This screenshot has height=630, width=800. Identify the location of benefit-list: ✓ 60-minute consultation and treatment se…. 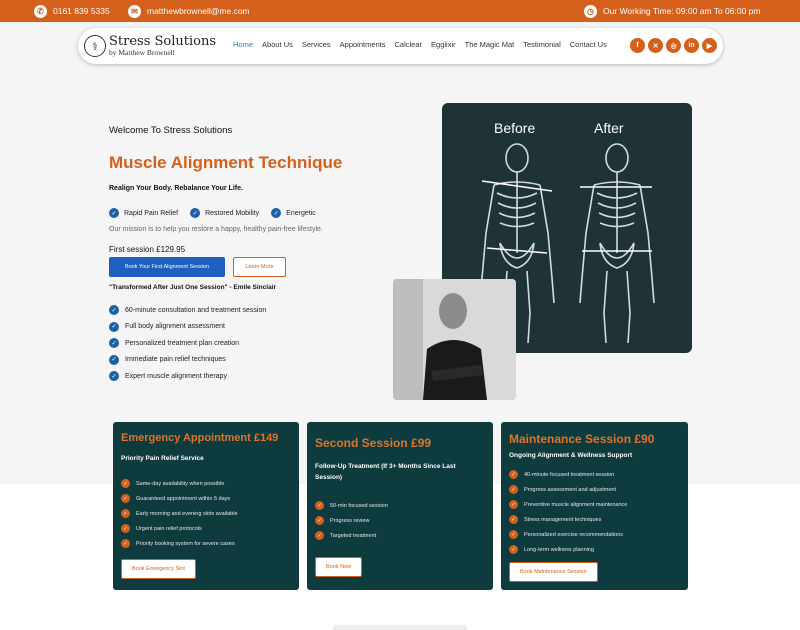
(187, 343).